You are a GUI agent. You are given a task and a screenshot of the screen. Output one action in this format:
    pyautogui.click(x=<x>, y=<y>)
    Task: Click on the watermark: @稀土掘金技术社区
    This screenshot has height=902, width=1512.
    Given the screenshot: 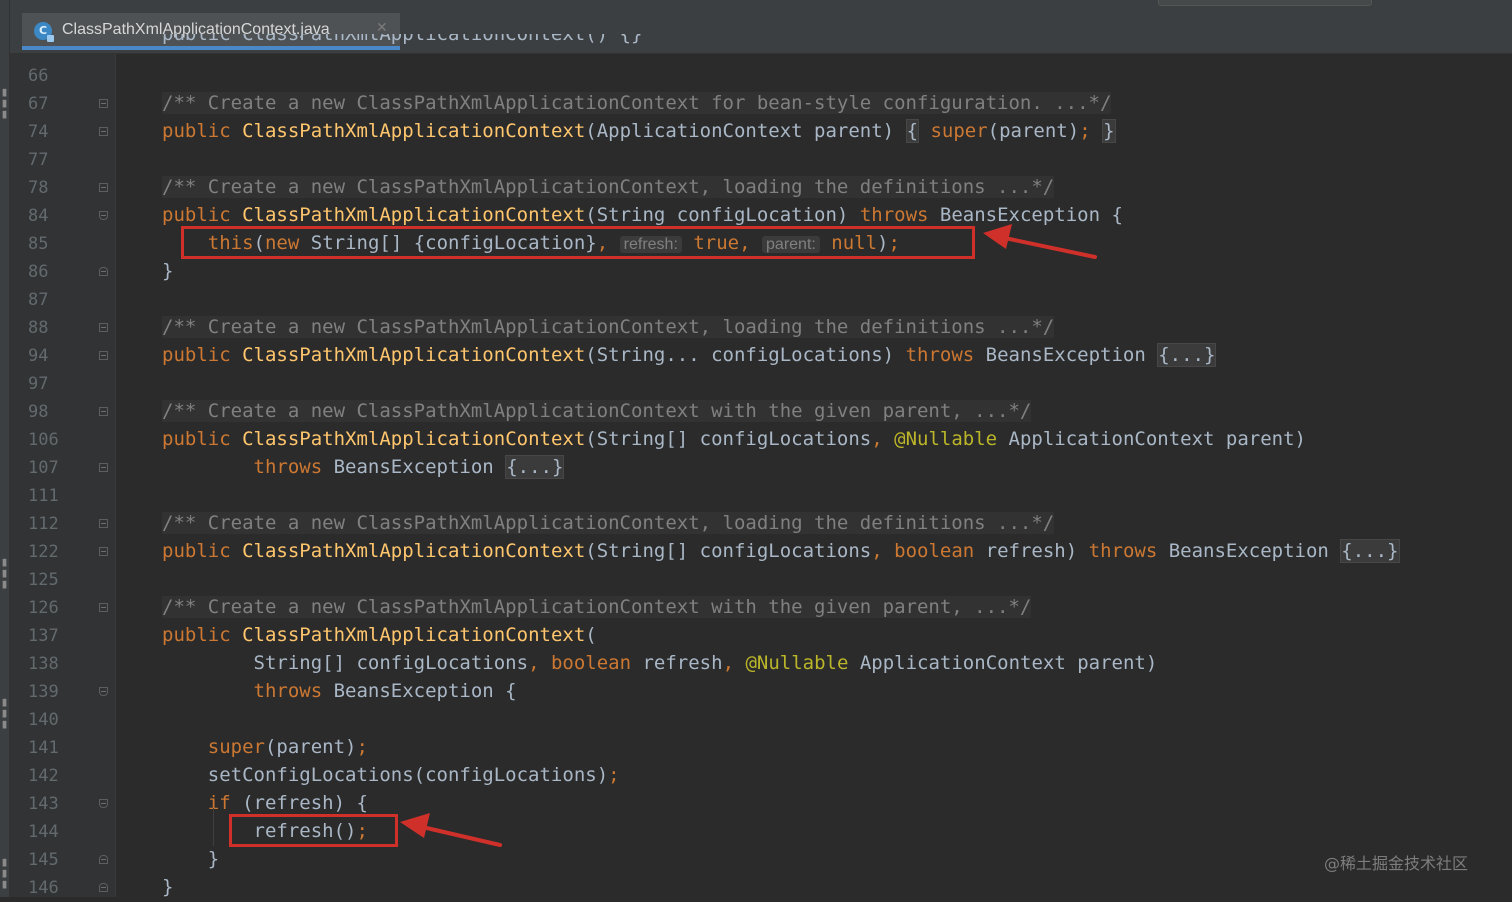 What is the action you would take?
    pyautogui.click(x=1396, y=863)
    